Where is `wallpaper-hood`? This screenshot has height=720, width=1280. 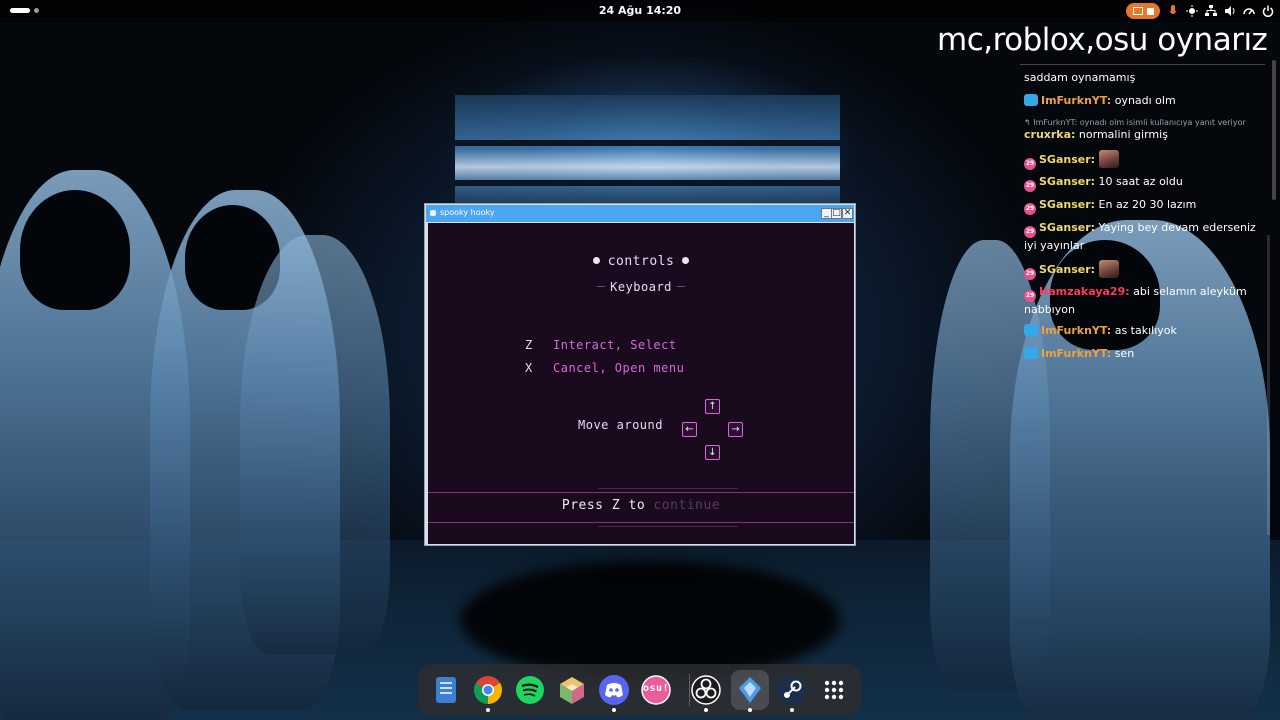
wallpaper-hood is located at coordinates (75, 250).